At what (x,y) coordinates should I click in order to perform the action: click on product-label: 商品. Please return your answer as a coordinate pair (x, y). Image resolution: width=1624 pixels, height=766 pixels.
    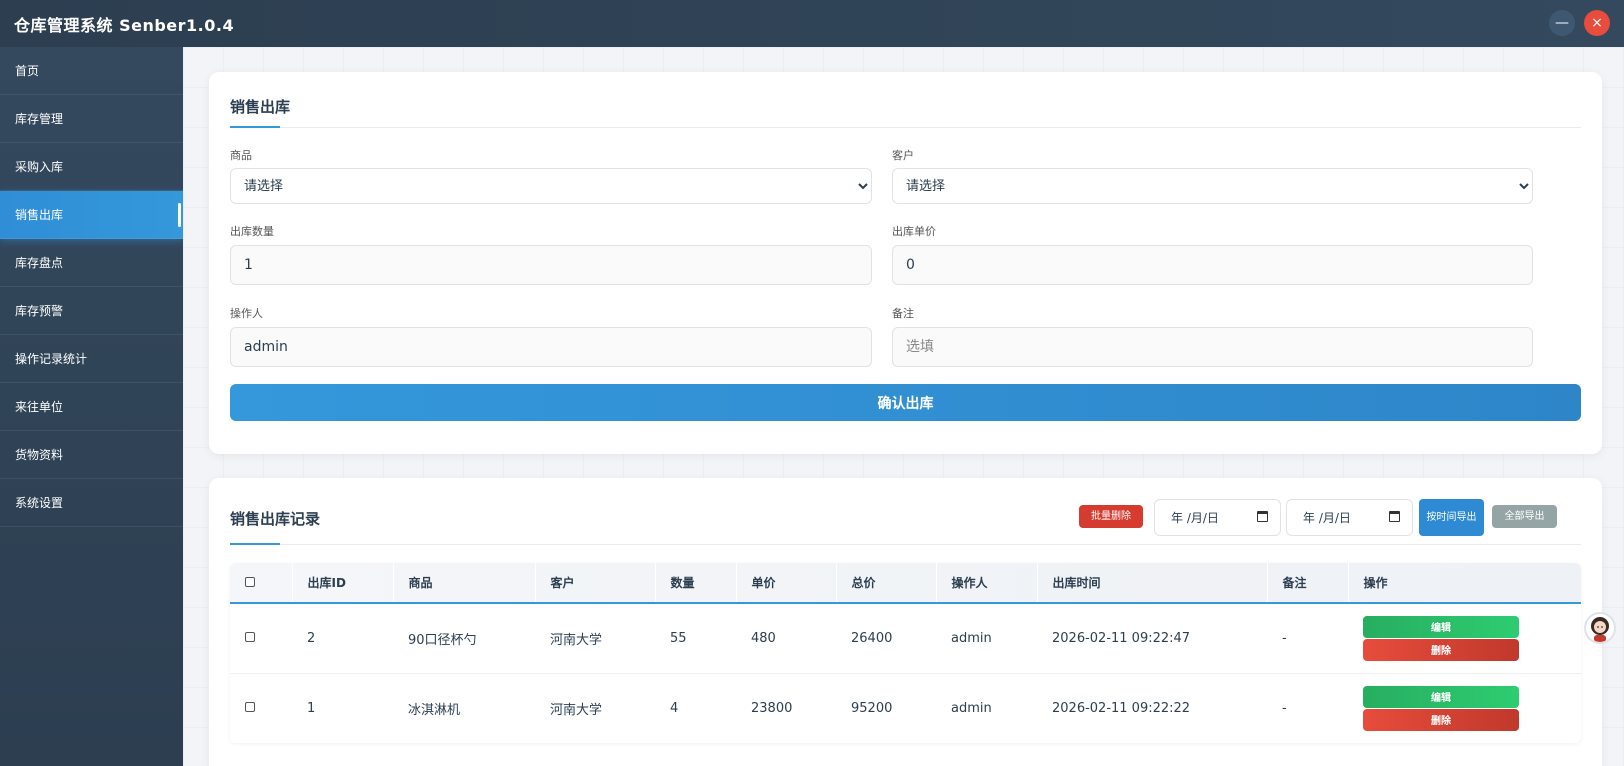
    Looking at the image, I should click on (241, 155).